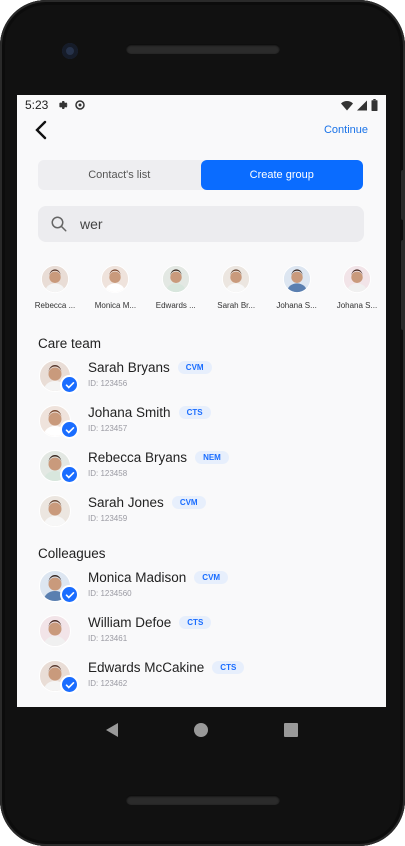 This screenshot has width=405, height=846. Describe the element at coordinates (129, 412) in the screenshot. I see `contact-name: Johana Smith` at that location.